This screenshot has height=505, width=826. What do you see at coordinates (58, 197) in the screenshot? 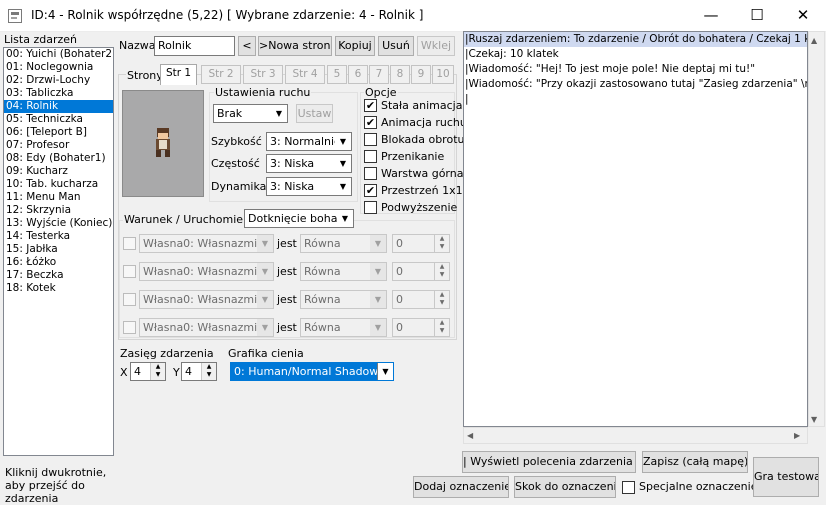
I see `event-list-item: 11: Menu Man` at bounding box center [58, 197].